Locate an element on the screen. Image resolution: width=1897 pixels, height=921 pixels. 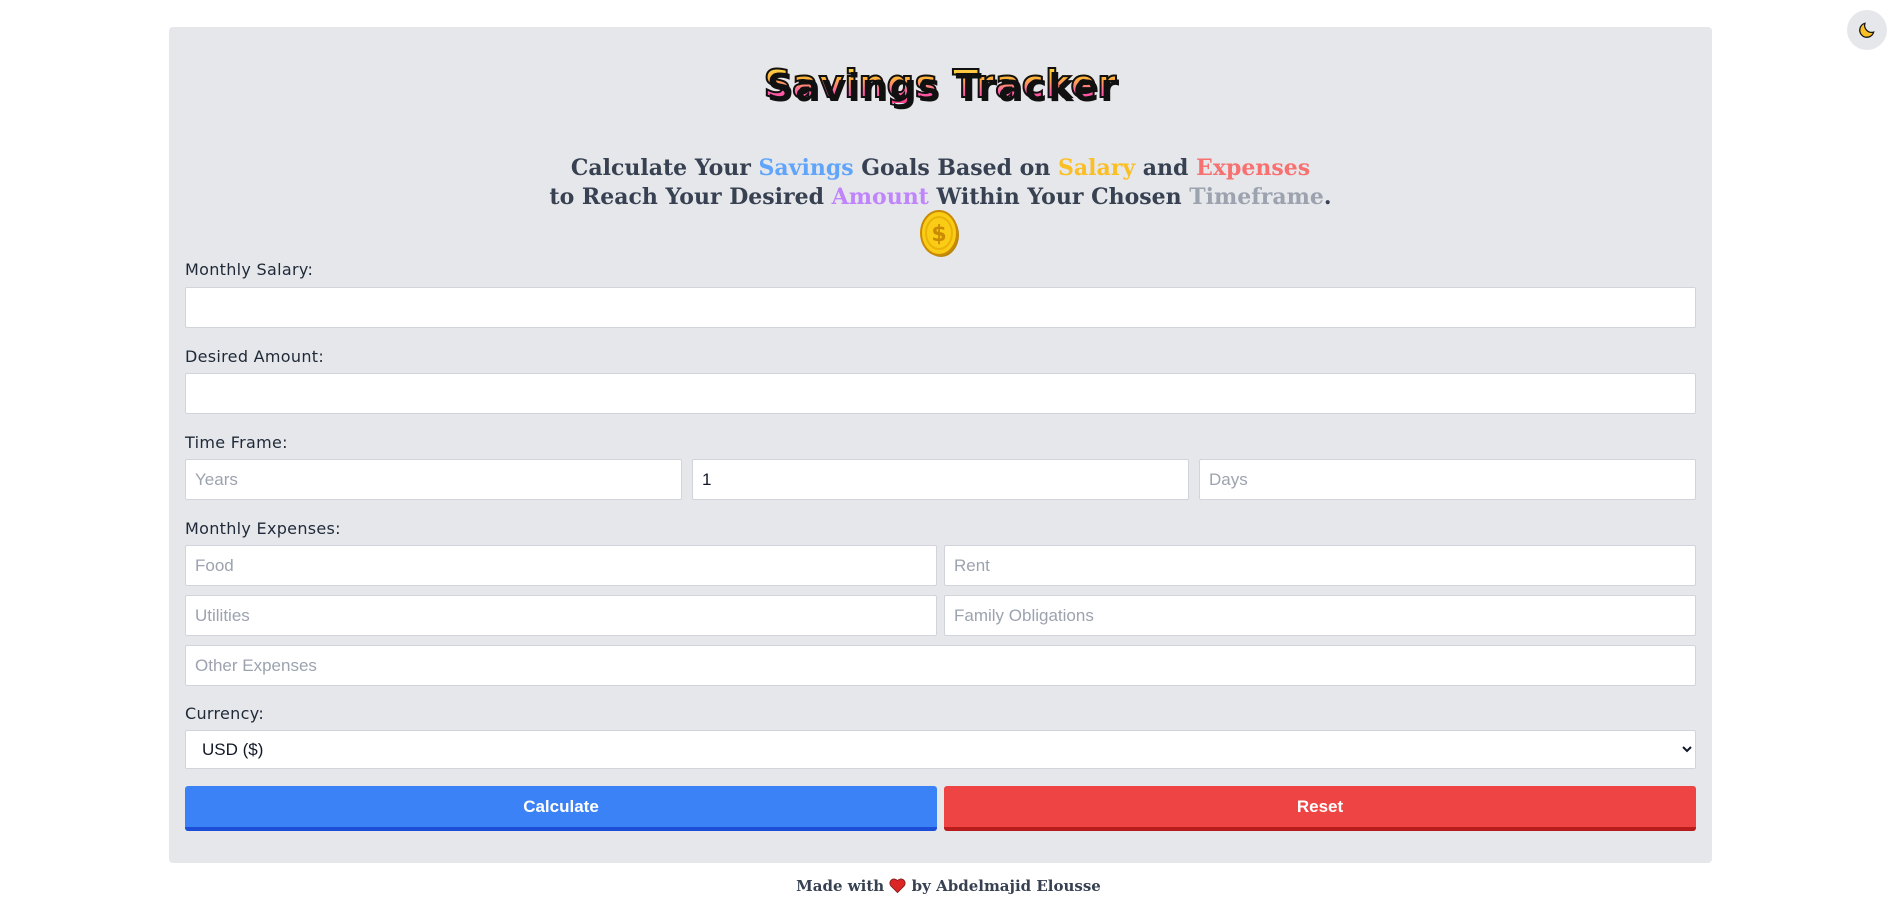
desired-amount-label: Desired Amount: is located at coordinates (255, 356).